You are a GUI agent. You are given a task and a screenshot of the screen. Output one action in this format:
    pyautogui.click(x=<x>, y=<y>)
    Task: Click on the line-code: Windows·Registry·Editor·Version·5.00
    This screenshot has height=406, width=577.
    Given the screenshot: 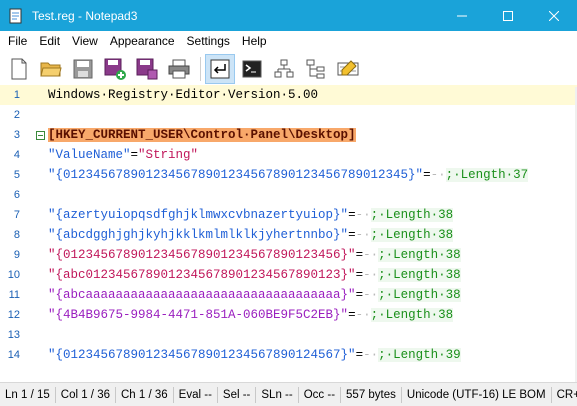 What is the action you would take?
    pyautogui.click(x=183, y=95)
    